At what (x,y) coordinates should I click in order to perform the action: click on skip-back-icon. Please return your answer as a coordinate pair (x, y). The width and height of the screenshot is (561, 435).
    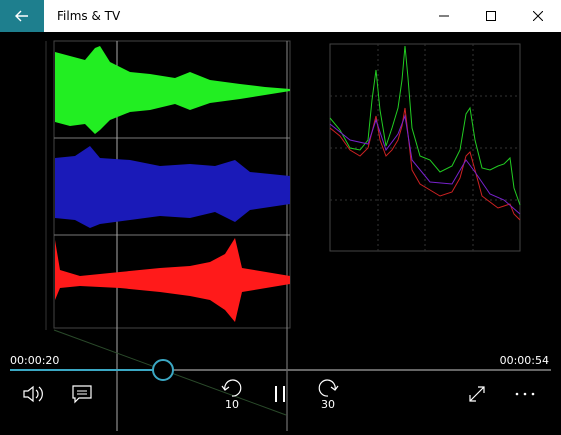
    Looking at the image, I should click on (231, 388).